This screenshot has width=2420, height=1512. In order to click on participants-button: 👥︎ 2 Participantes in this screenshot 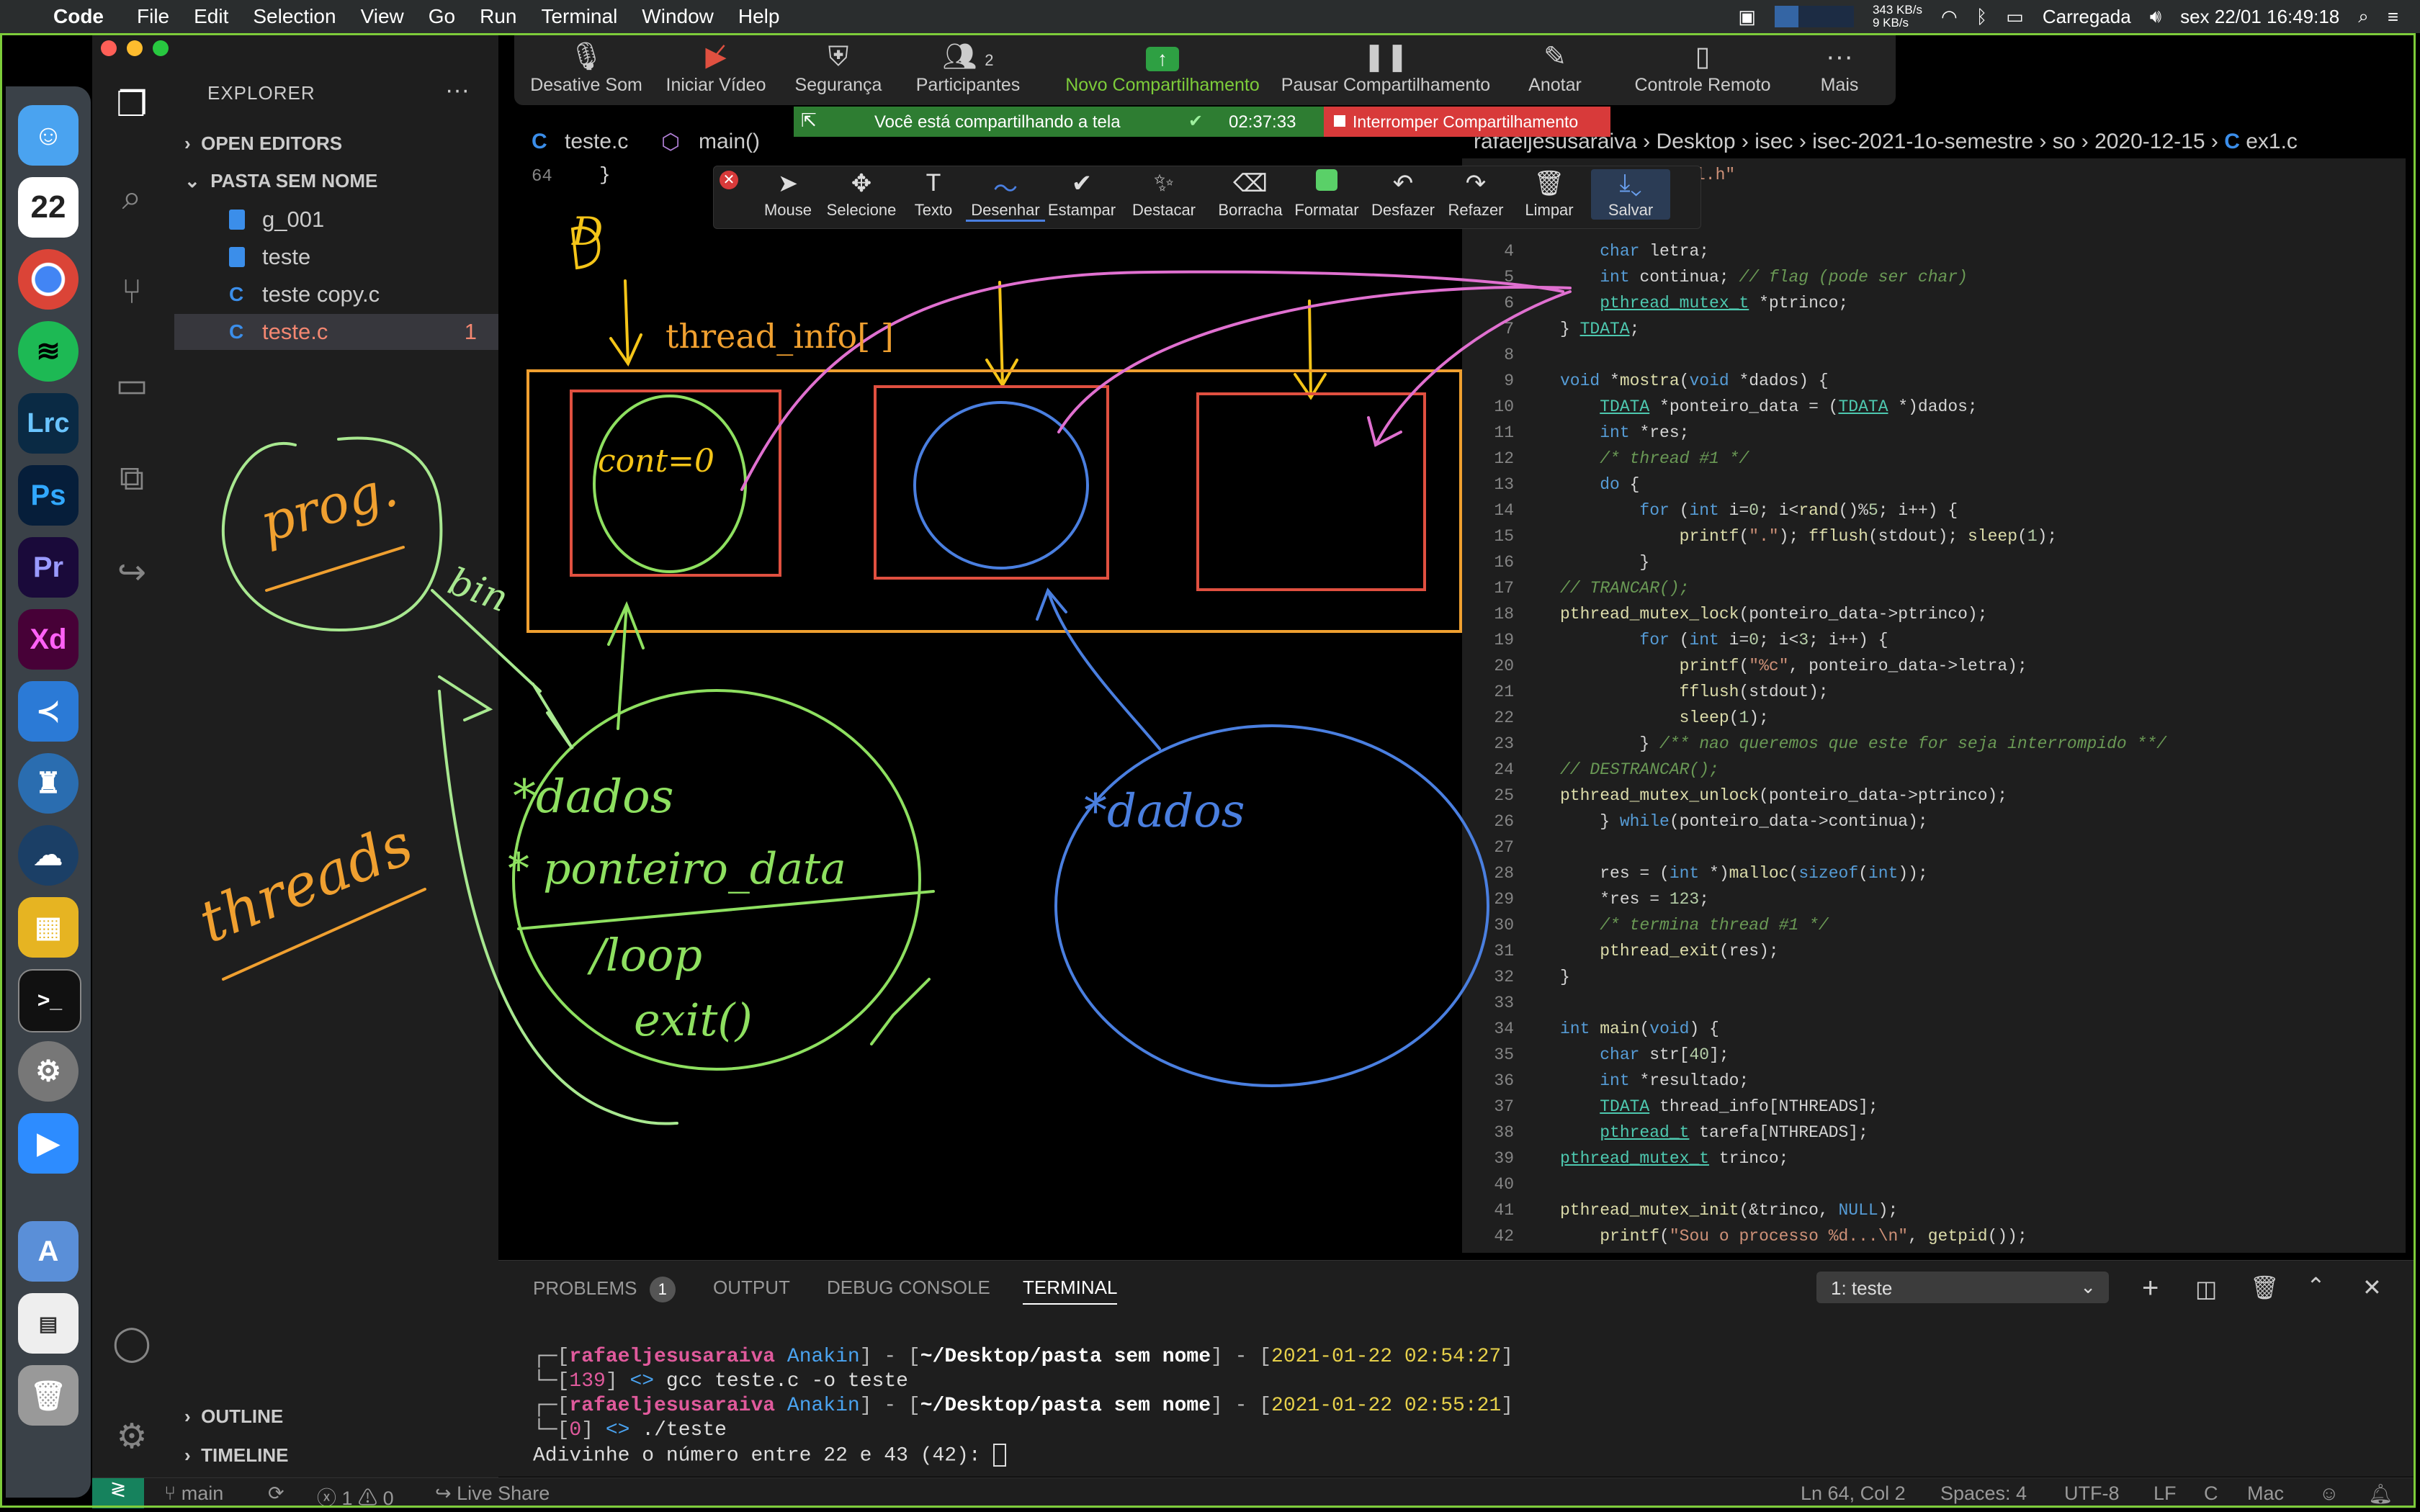, I will do `click(968, 69)`.